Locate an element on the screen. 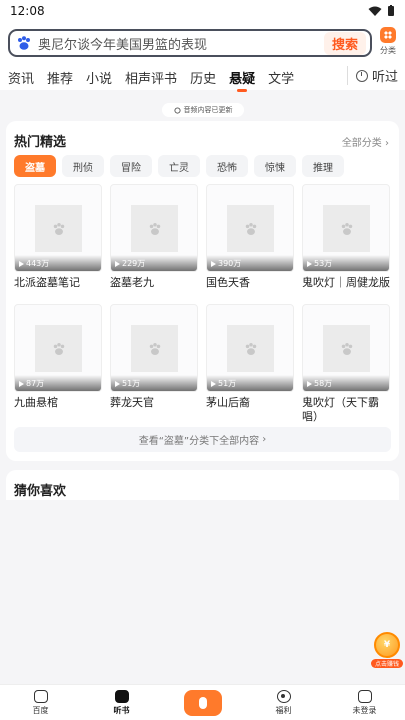 This screenshot has width=405, height=720. search-box: 奥尼尔谈今年美国男篮的表现 搜索 is located at coordinates (190, 43).